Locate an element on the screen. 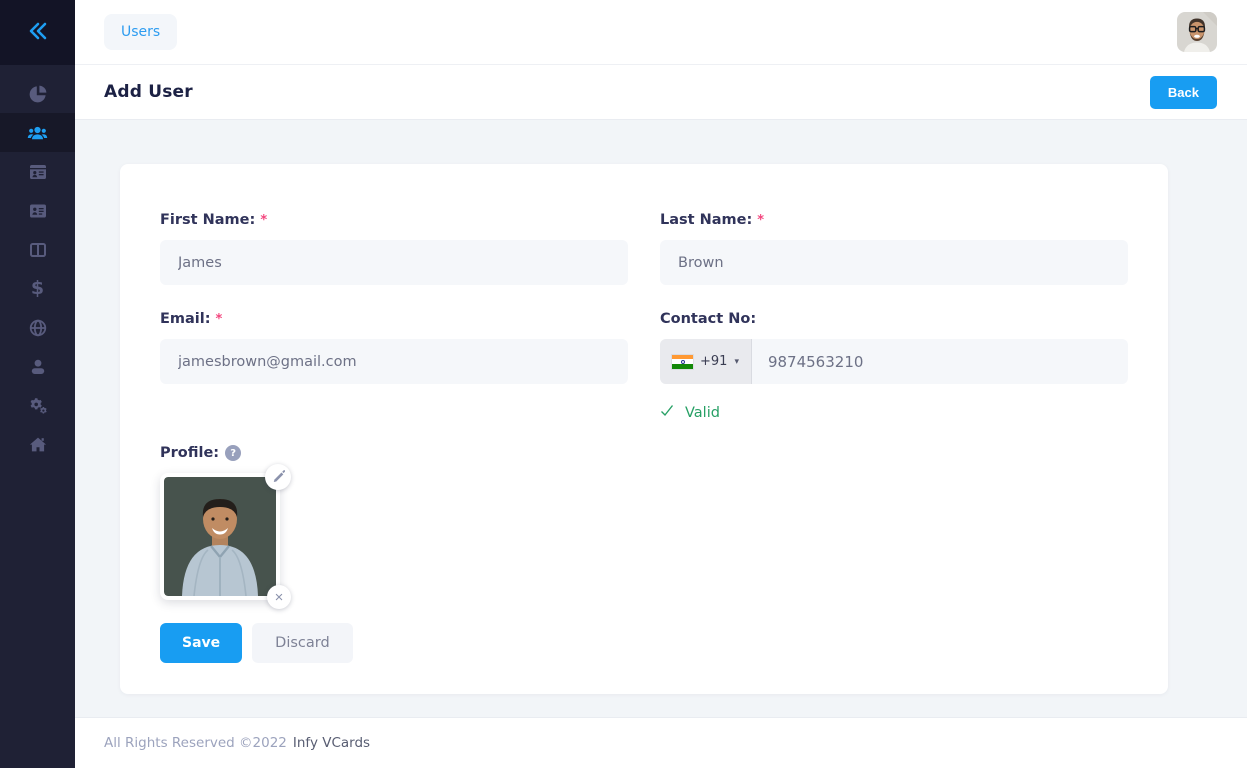  sidebar-item-contacts is located at coordinates (37, 210).